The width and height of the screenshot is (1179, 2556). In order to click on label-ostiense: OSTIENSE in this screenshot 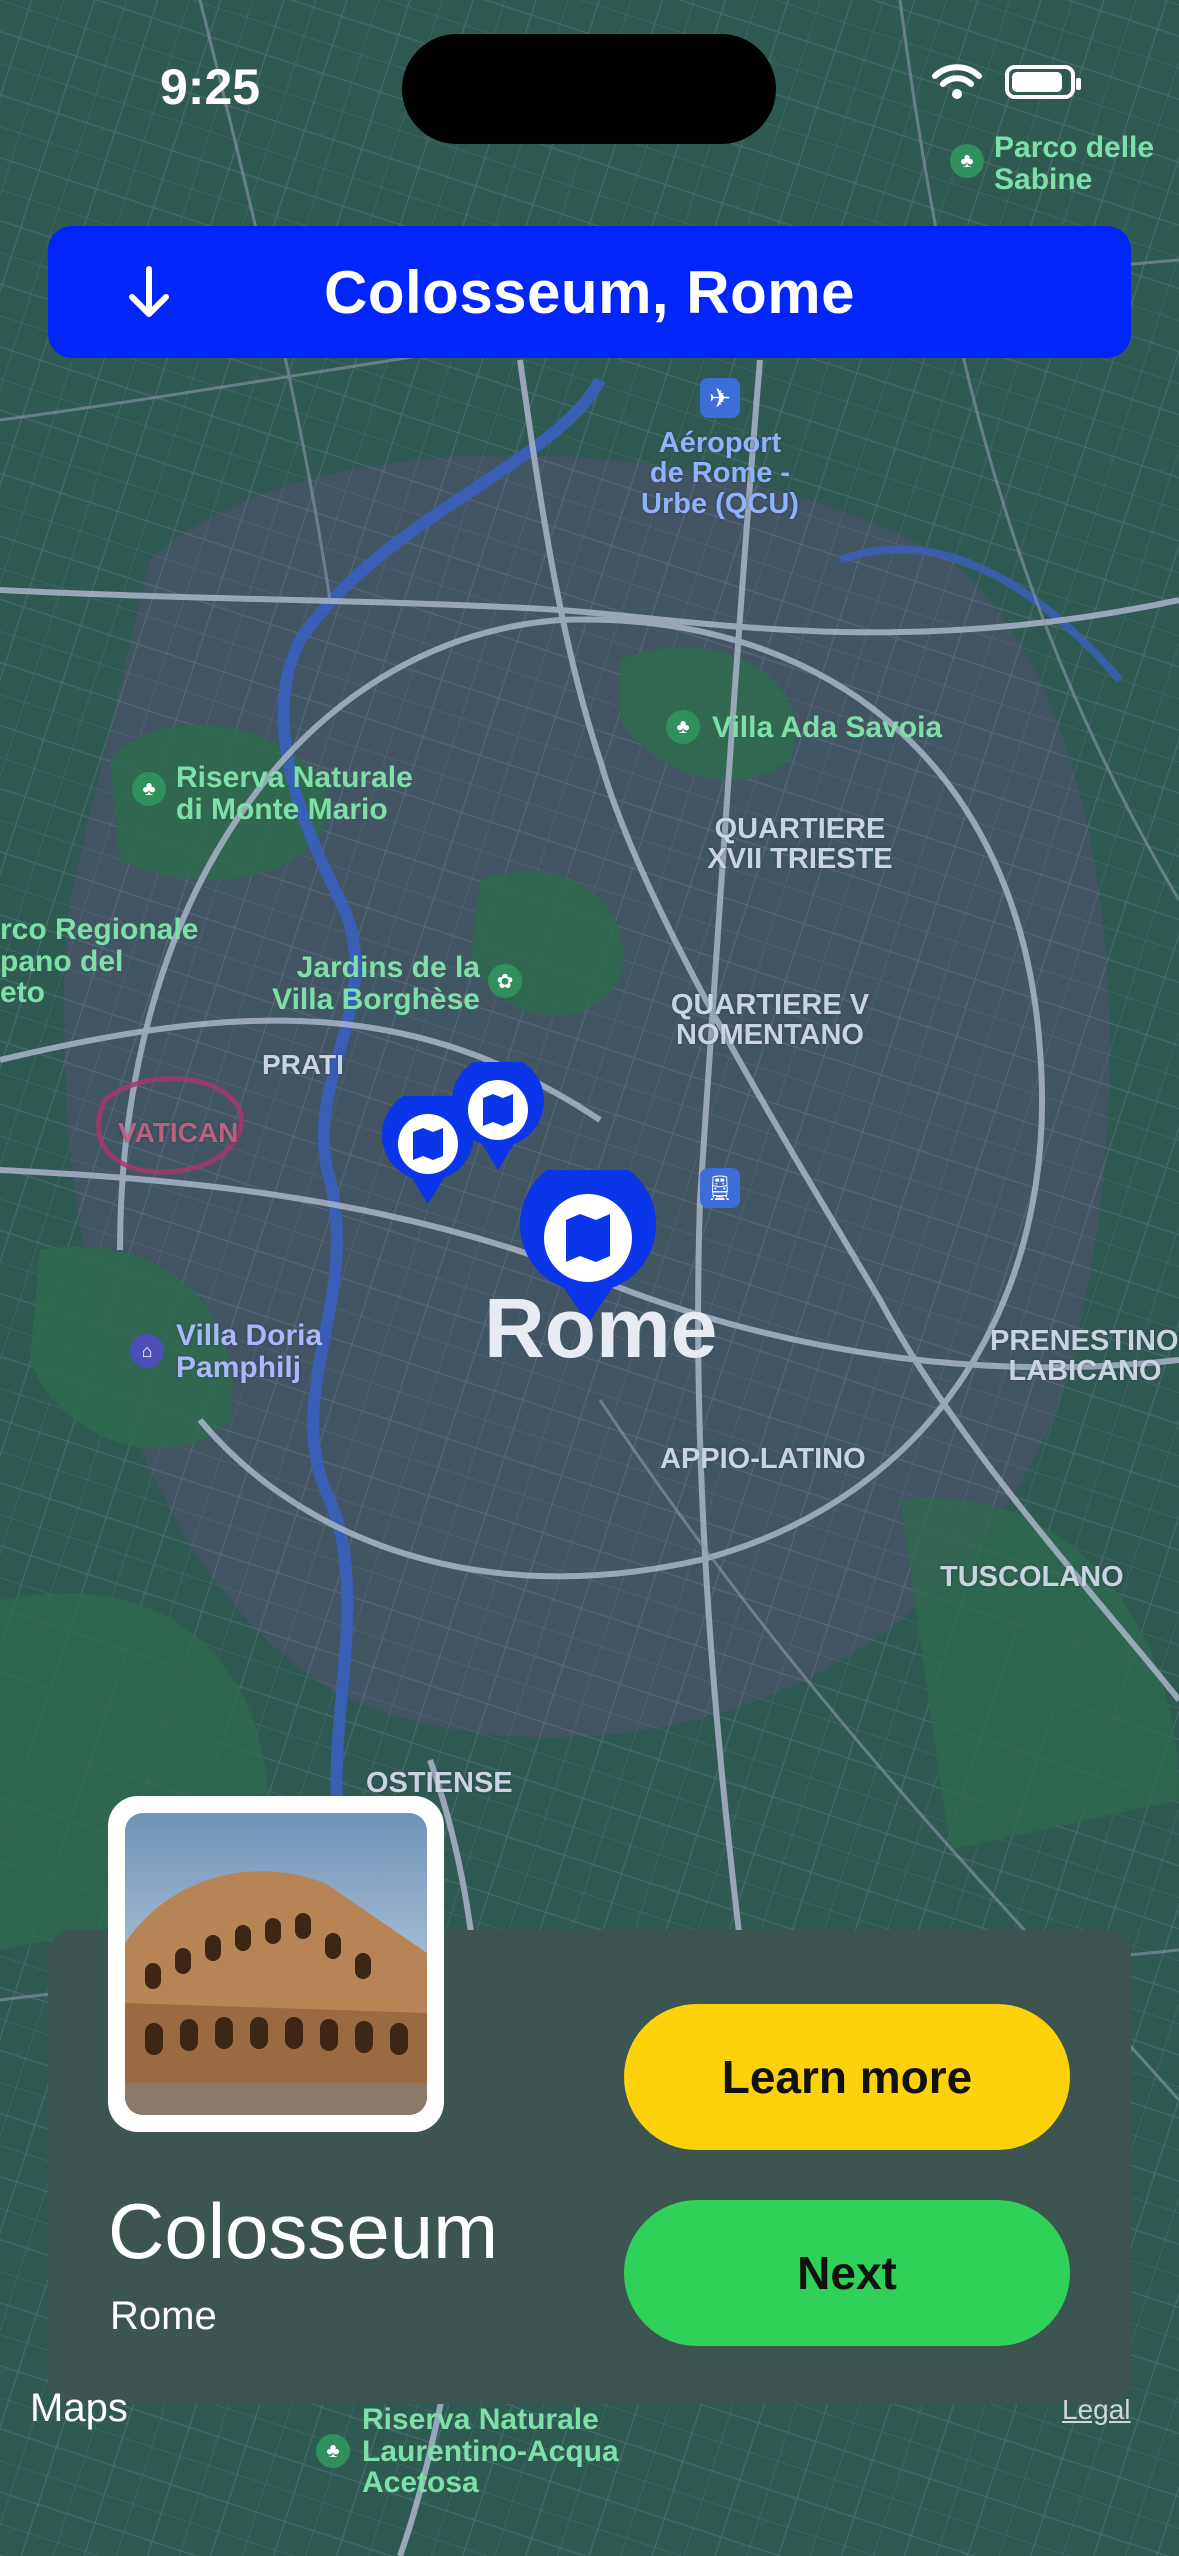, I will do `click(439, 1783)`.